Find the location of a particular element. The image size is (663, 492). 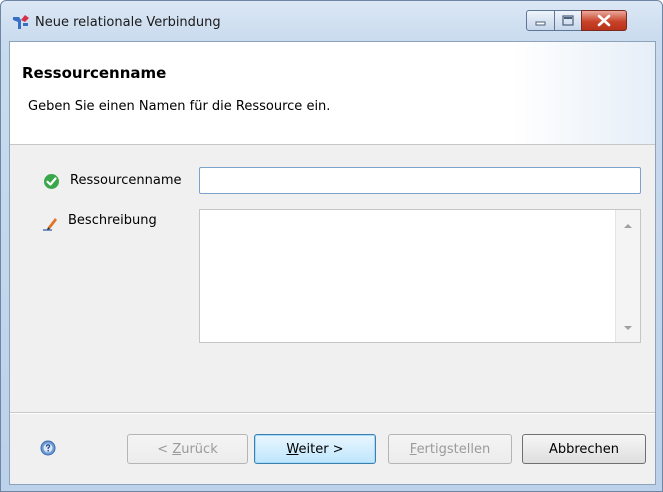

page-title: Ressourcenname is located at coordinates (94, 73).